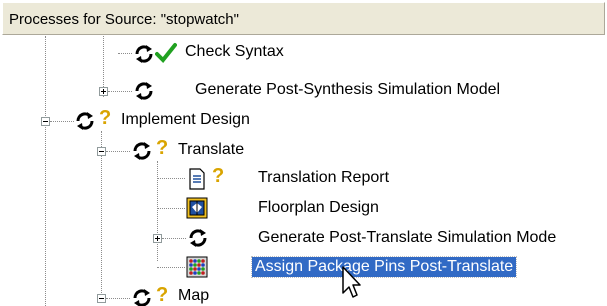 This screenshot has width=607, height=306. I want to click on tree-item-generate-post-synthesis: Generate Post-Synthesis Simulation Model, so click(303, 91).